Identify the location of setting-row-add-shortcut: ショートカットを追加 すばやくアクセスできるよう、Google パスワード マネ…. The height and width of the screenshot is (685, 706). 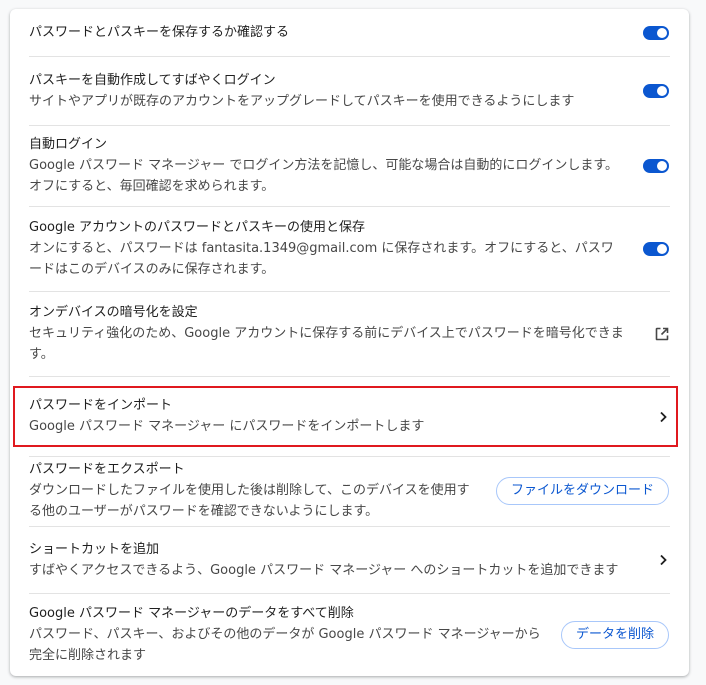
(349, 560).